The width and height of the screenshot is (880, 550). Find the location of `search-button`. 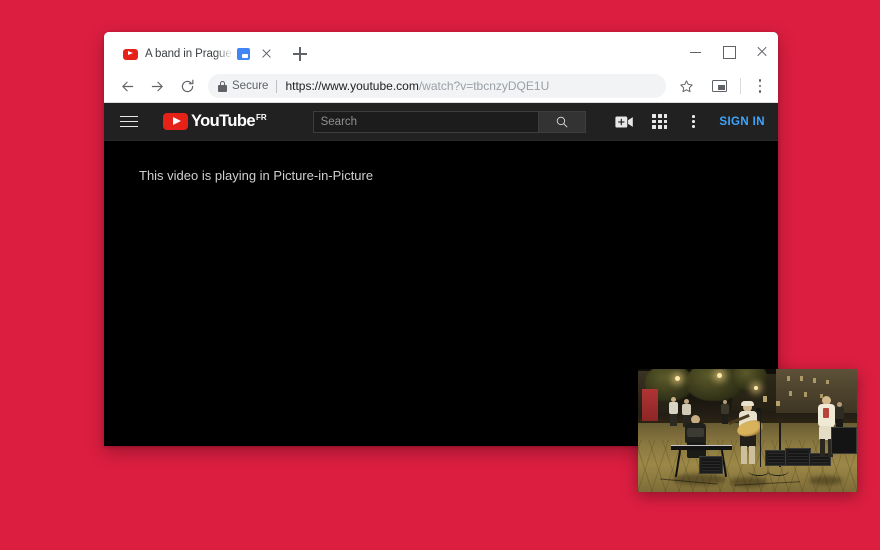

search-button is located at coordinates (561, 121).